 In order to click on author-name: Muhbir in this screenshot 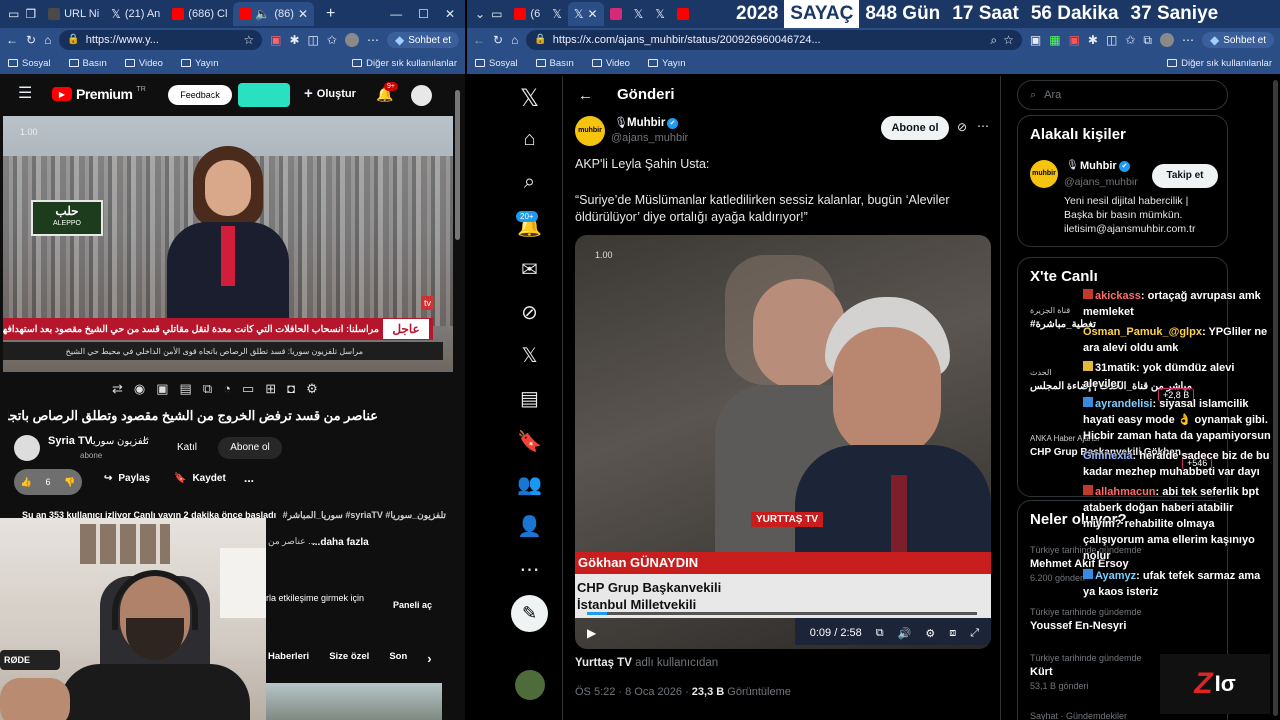, I will do `click(646, 123)`.